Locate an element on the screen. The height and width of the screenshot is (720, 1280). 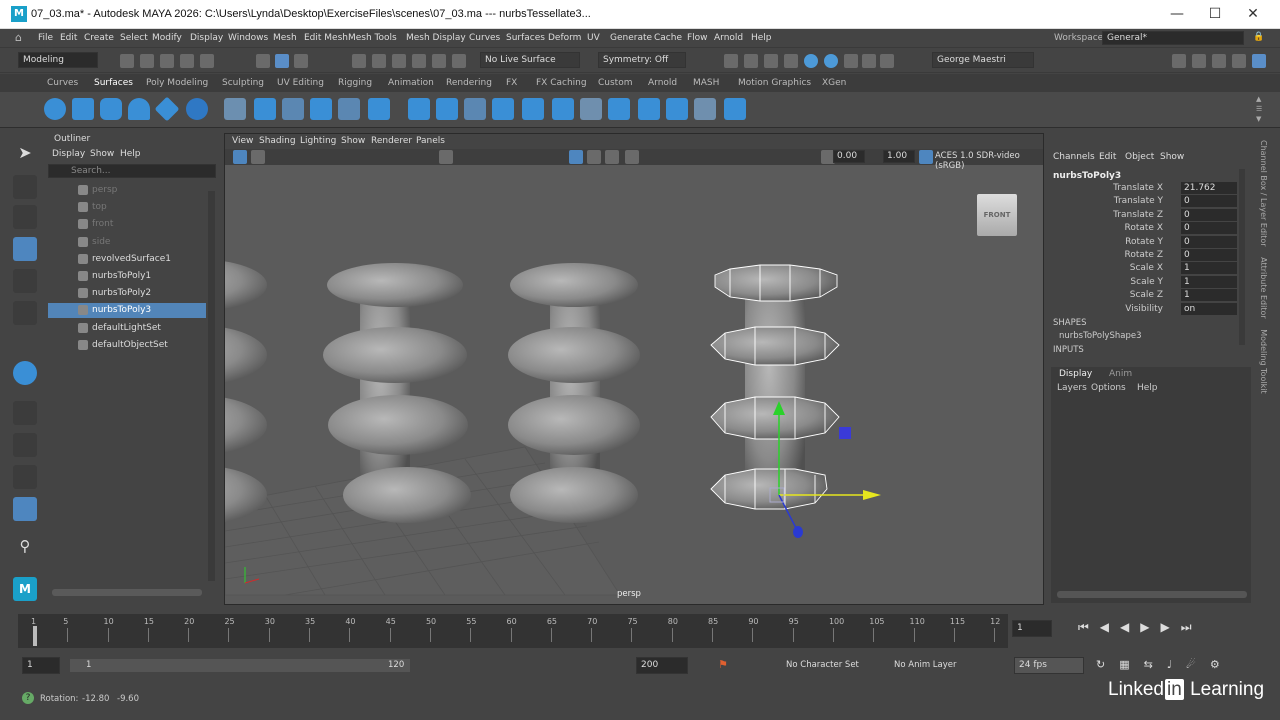
snap-view-icon is located at coordinates (419, 61).